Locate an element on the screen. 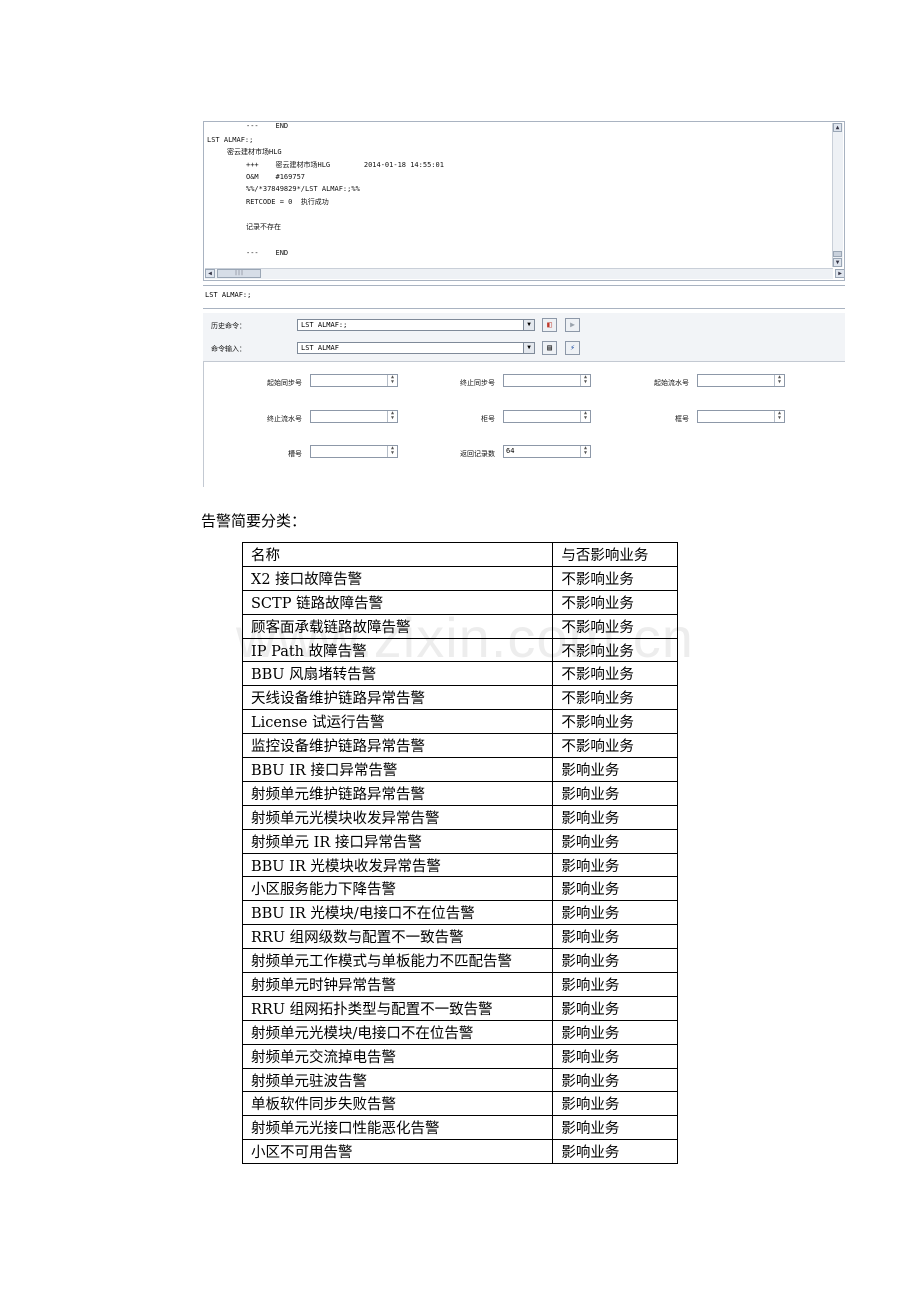 The width and height of the screenshot is (920, 1302). table-row: 射频单元光模块/电接口不在位告警 影响业务 is located at coordinates (459, 1032).